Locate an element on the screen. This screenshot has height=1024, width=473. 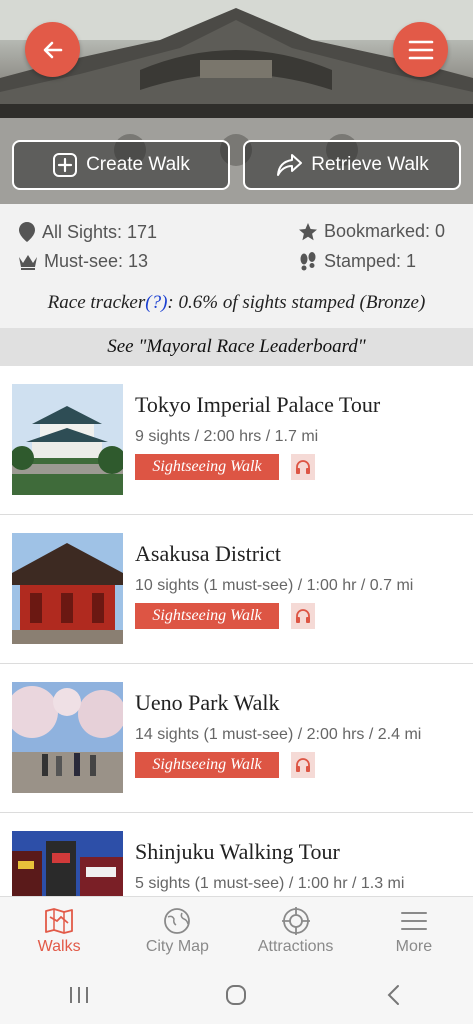
nav-city-map-label: City Map is located at coordinates (177, 946).